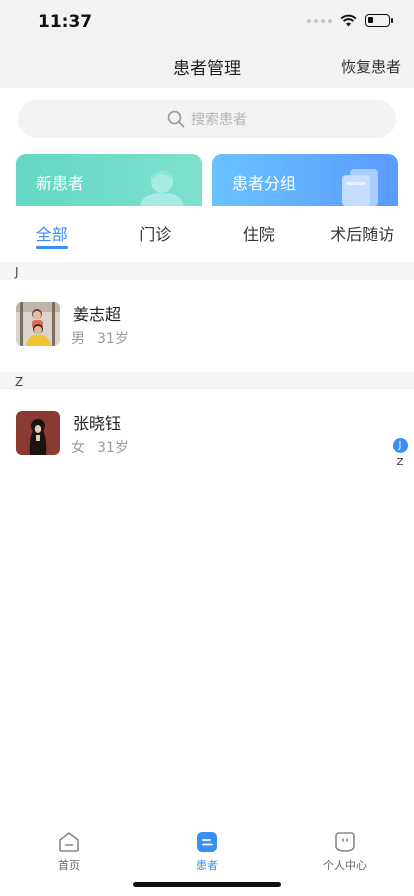 The width and height of the screenshot is (414, 896). What do you see at coordinates (305, 180) in the screenshot?
I see `patient-group-card: 患者分组` at bounding box center [305, 180].